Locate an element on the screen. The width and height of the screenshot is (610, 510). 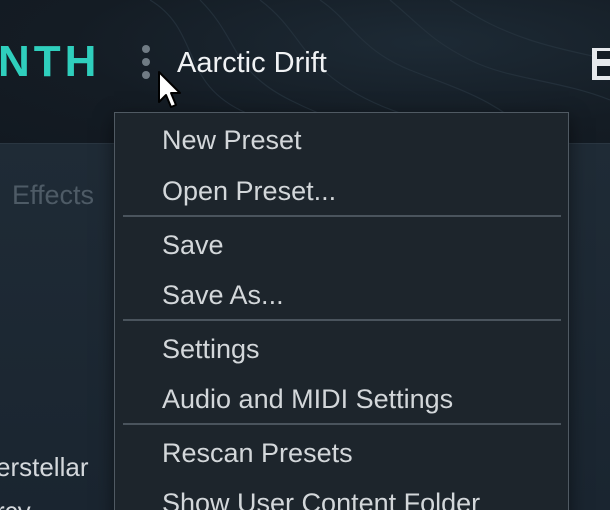
menu-item-audio-midi-settings: Audio and MIDI Settings is located at coordinates (307, 399).